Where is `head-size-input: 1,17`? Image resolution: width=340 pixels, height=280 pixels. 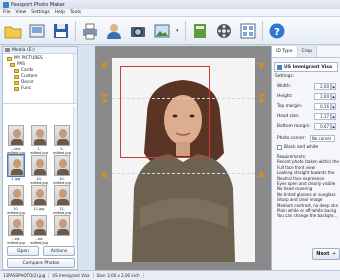 head-size-input: 1,17 is located at coordinates (322, 116).